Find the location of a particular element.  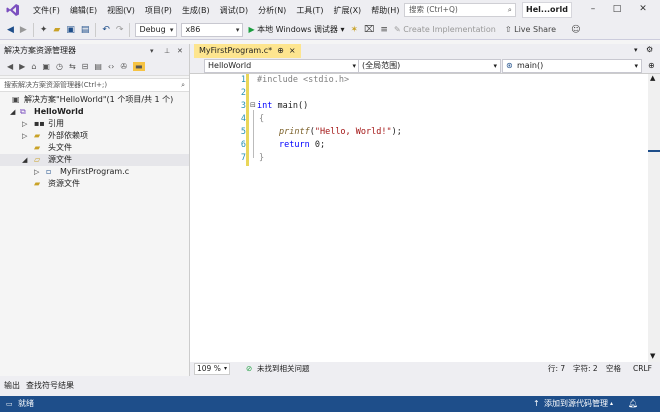

indent-icon: ≡ is located at coordinates (384, 30).